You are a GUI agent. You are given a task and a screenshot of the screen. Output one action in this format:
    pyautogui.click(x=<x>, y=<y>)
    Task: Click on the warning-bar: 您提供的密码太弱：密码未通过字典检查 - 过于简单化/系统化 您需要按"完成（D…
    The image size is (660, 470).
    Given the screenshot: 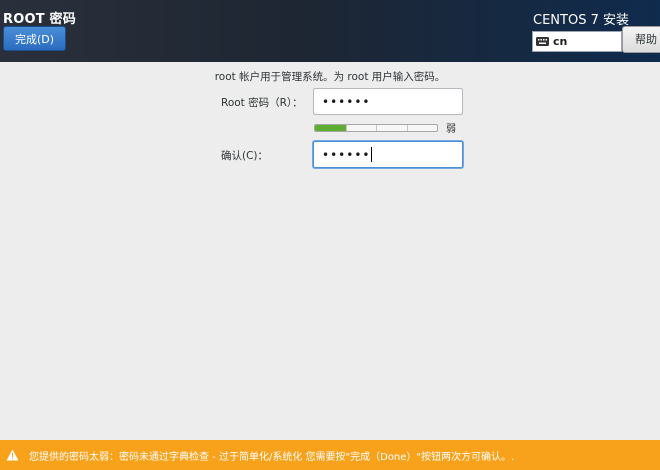 What is the action you would take?
    pyautogui.click(x=330, y=455)
    